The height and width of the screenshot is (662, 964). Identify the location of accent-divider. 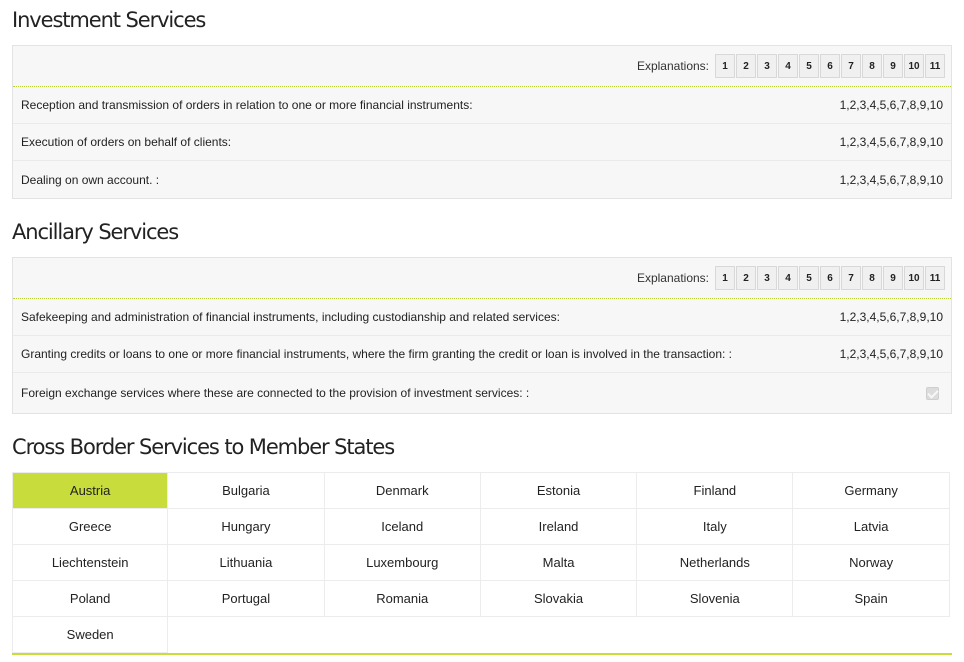
(482, 654).